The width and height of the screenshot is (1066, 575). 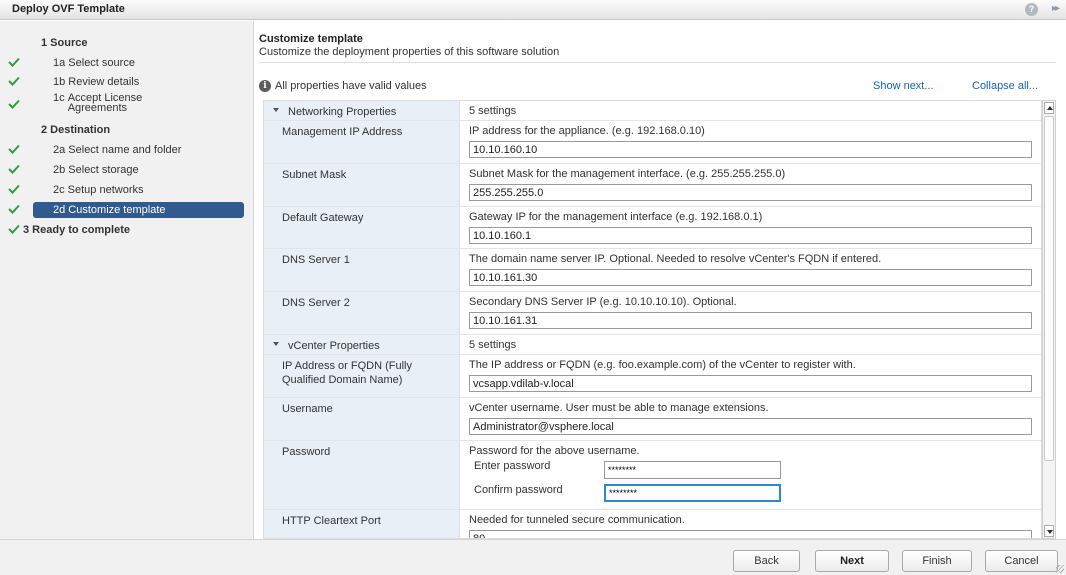 I want to click on group-label: Networking Properties, so click(x=342, y=112).